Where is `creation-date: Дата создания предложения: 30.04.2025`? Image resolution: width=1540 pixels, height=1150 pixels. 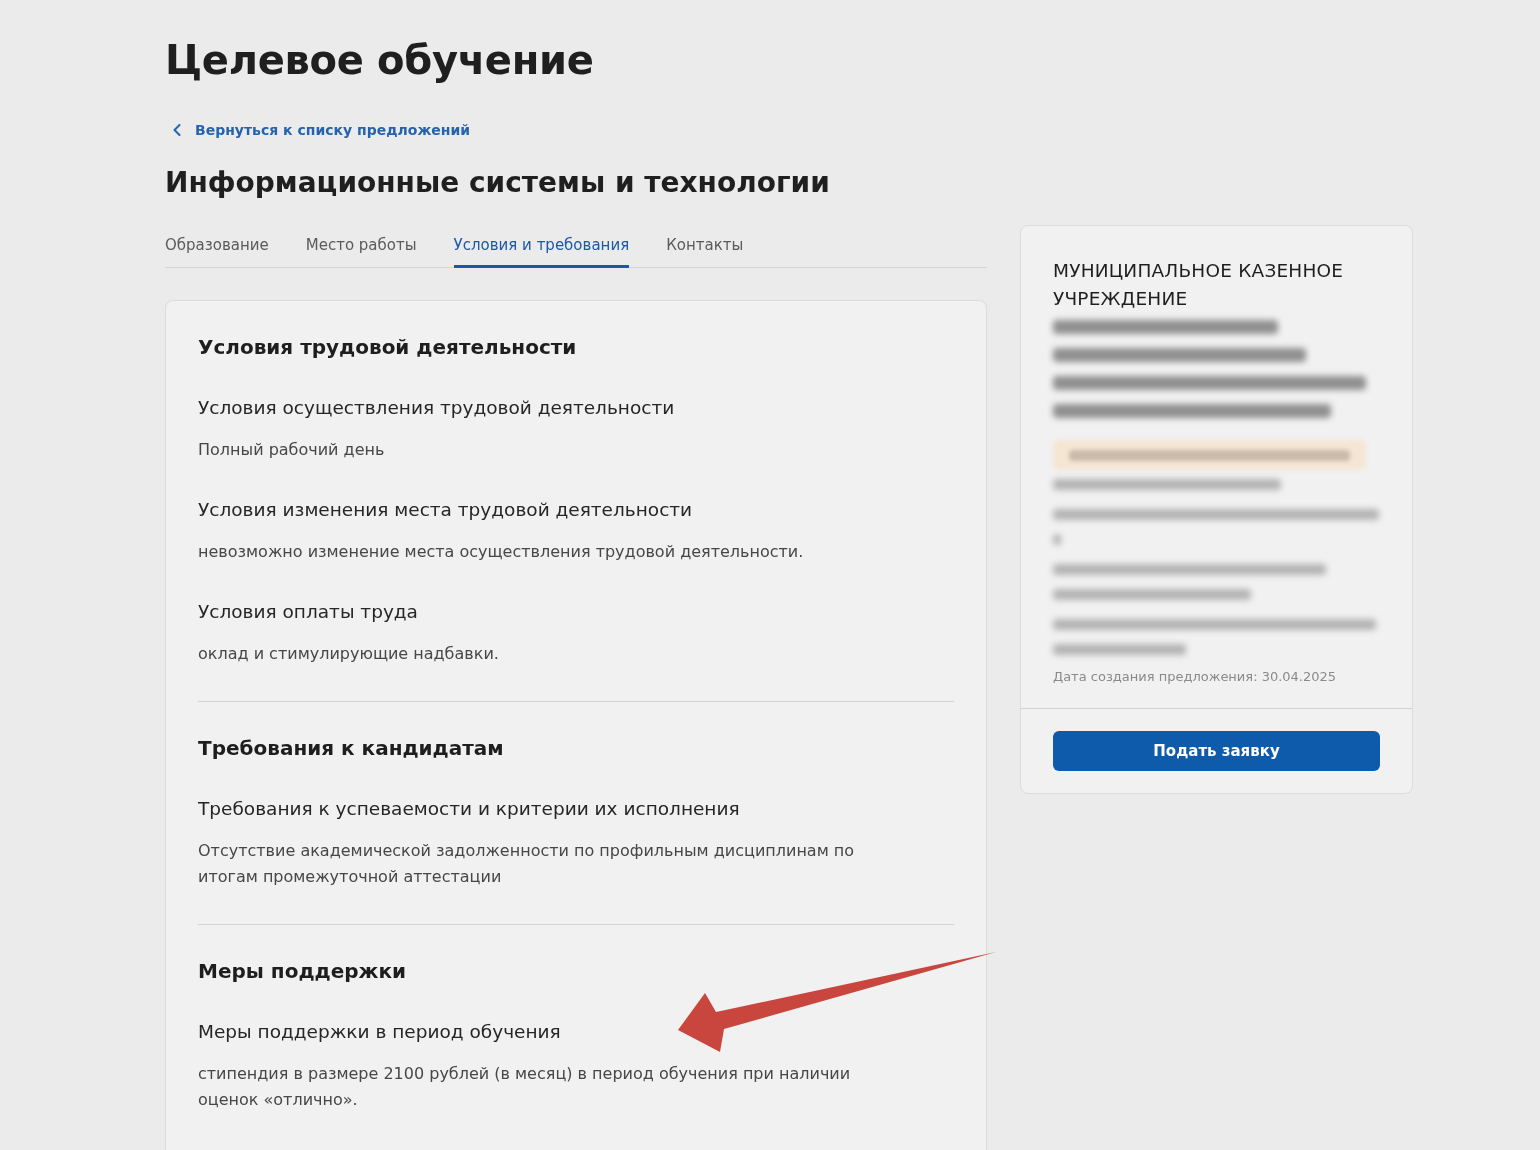
creation-date: Дата создания предложения: 30.04.2025 is located at coordinates (1195, 677).